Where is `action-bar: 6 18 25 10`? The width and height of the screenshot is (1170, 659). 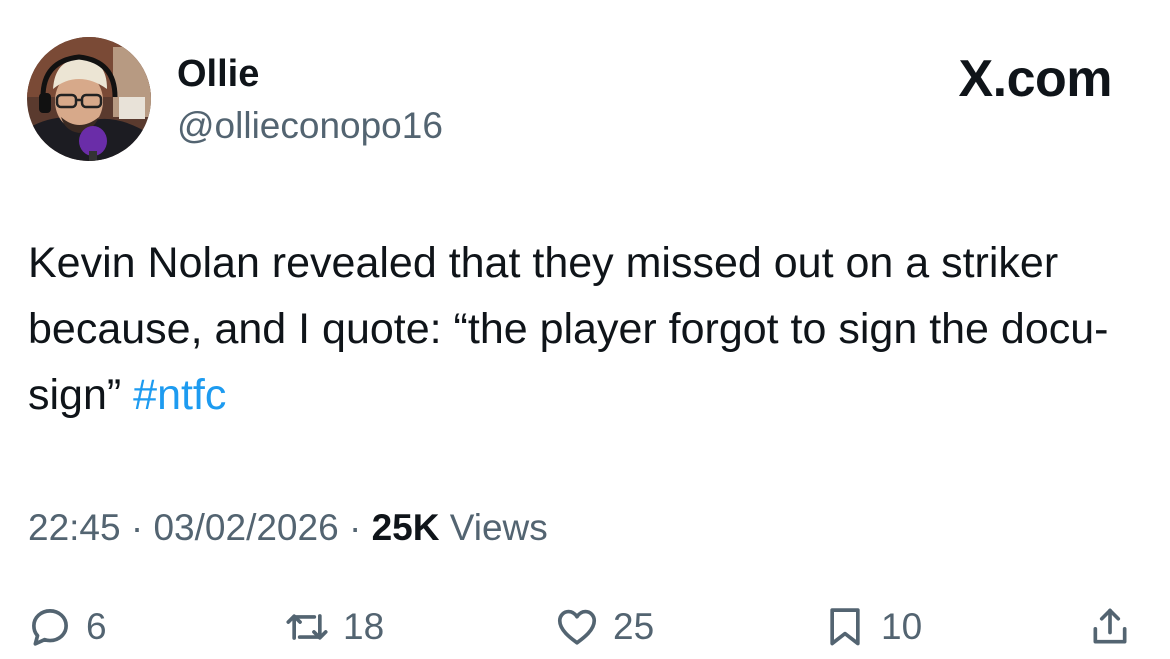 action-bar: 6 18 25 10 is located at coordinates (585, 627).